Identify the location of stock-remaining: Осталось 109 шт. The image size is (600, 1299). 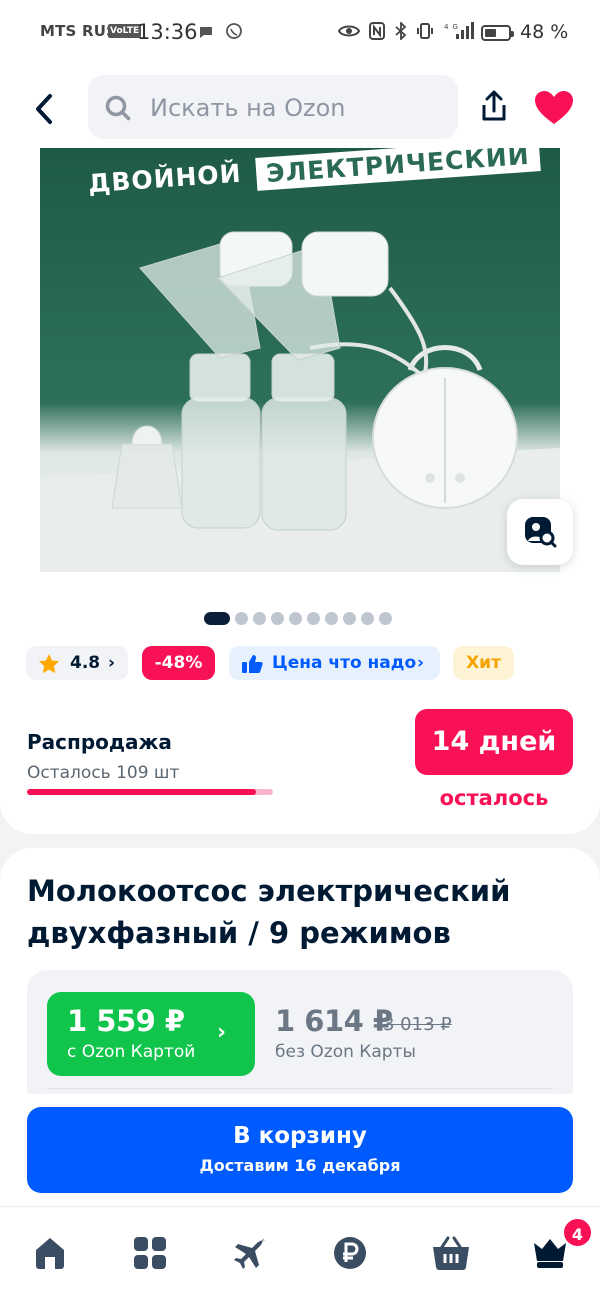
(103, 773).